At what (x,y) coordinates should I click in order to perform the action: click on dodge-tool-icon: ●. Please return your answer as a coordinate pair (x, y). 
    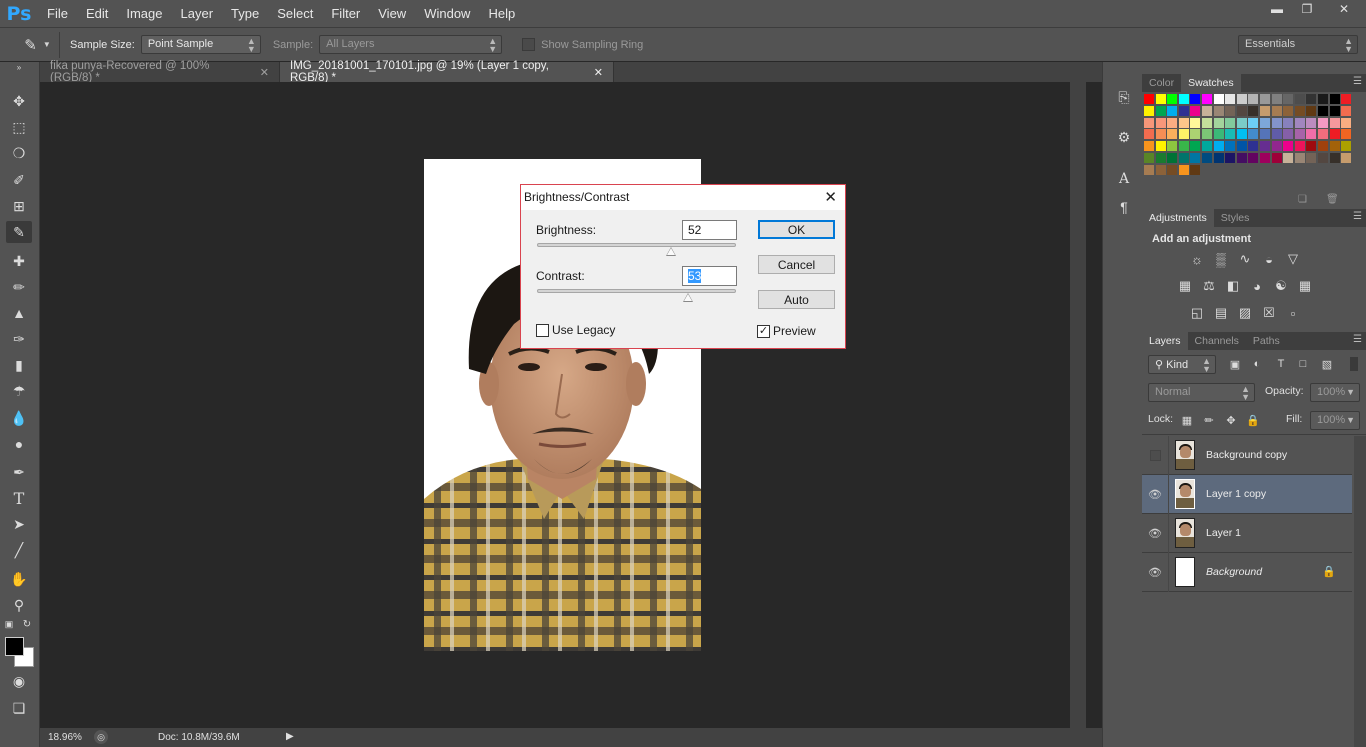
    Looking at the image, I should click on (19, 444).